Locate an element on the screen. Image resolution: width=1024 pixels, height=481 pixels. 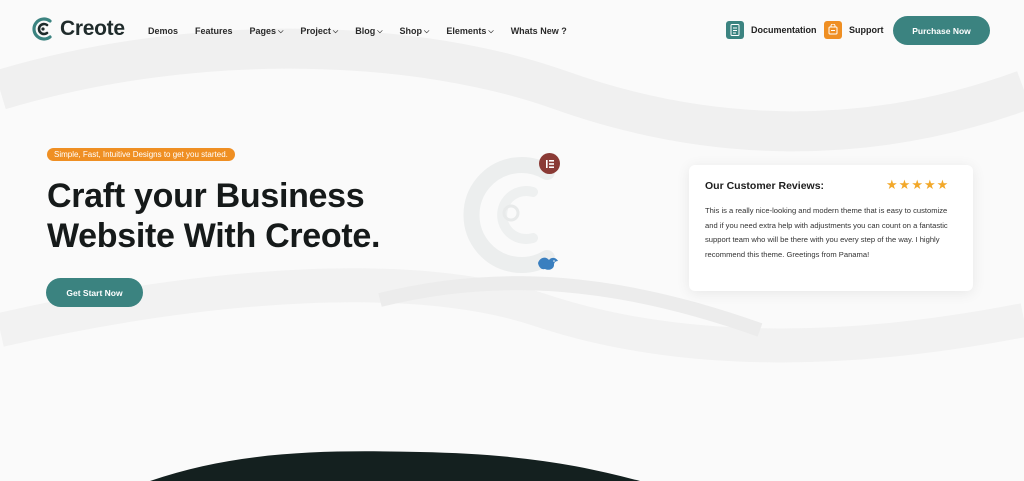
purchase-now-button: Purchase Now is located at coordinates (941, 30).